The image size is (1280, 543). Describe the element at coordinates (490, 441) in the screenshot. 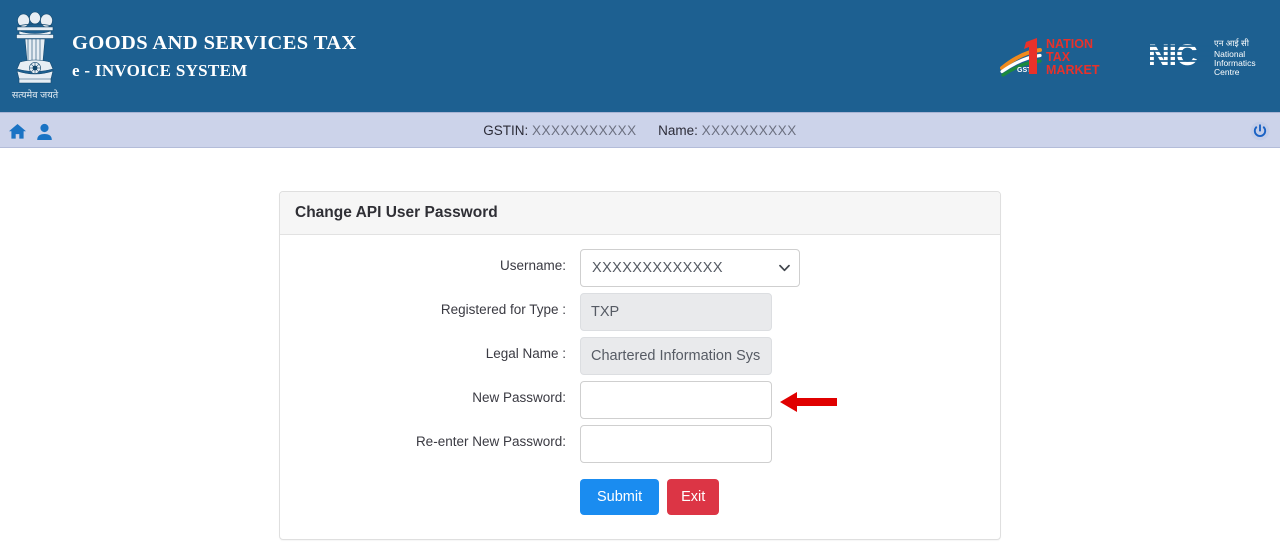

I see `reenter-new-password-label: Re-enter New Password:` at that location.